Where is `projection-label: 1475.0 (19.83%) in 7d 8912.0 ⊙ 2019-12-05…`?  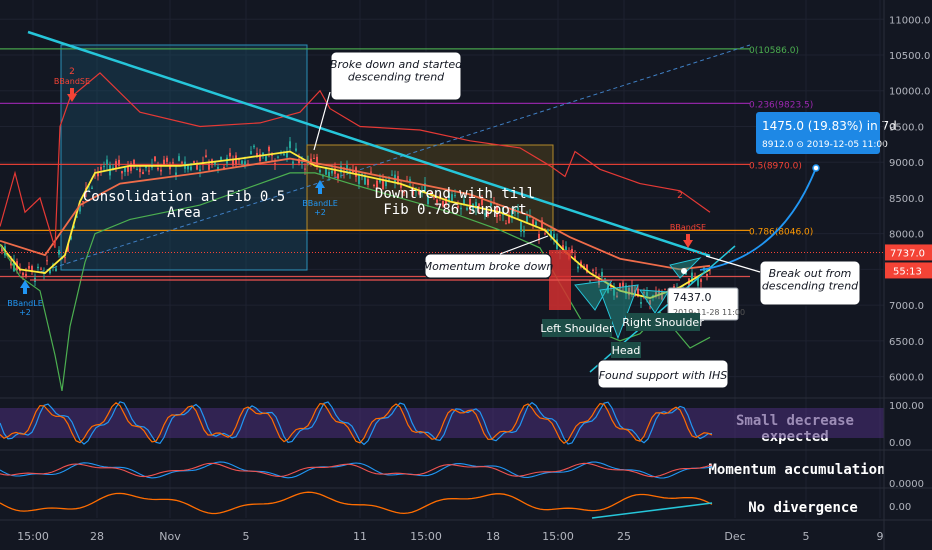
projection-label: 1475.0 (19.83%) in 7d 8912.0 ⊙ 2019-12-05… is located at coordinates (826, 133).